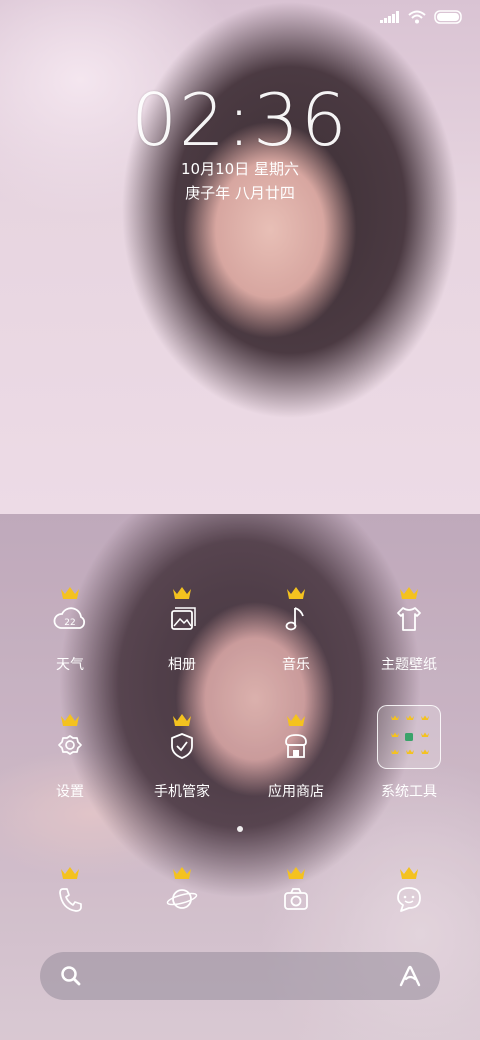 This screenshot has width=480, height=1040. Describe the element at coordinates (389, 17) in the screenshot. I see `signal-icon` at that location.